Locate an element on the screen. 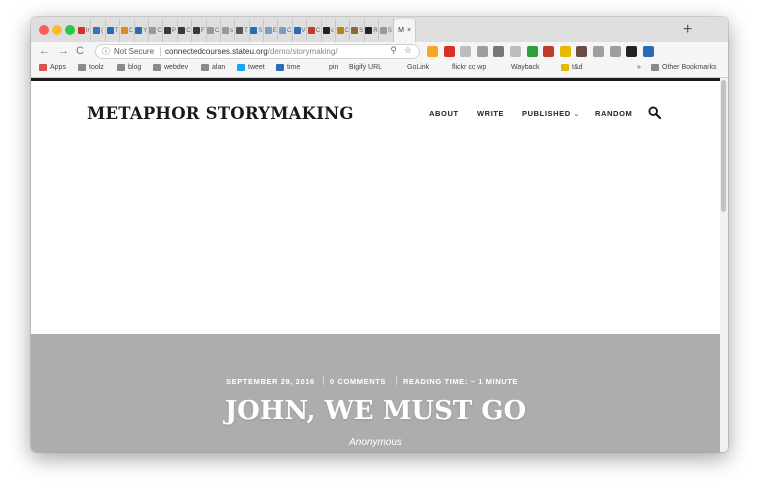 This screenshot has height=498, width=760. tab-title: M is located at coordinates (401, 30).